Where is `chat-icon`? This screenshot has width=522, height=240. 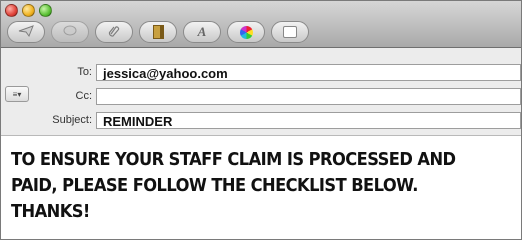 chat-icon is located at coordinates (70, 32).